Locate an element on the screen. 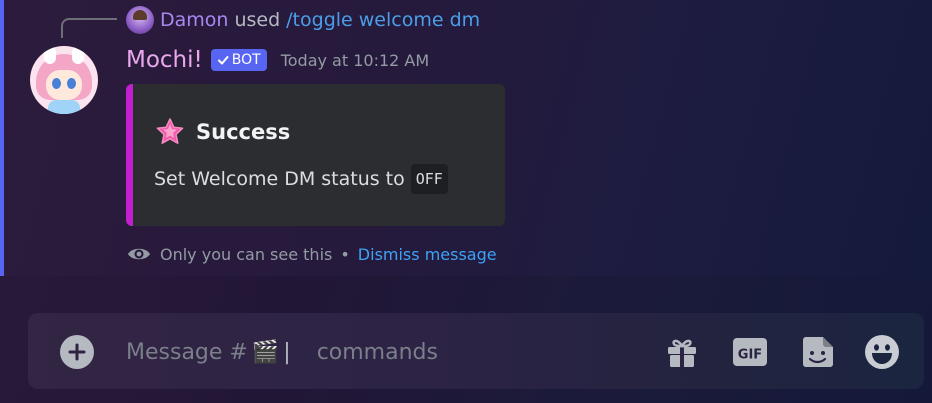  bot-tag: BOT is located at coordinates (238, 60).